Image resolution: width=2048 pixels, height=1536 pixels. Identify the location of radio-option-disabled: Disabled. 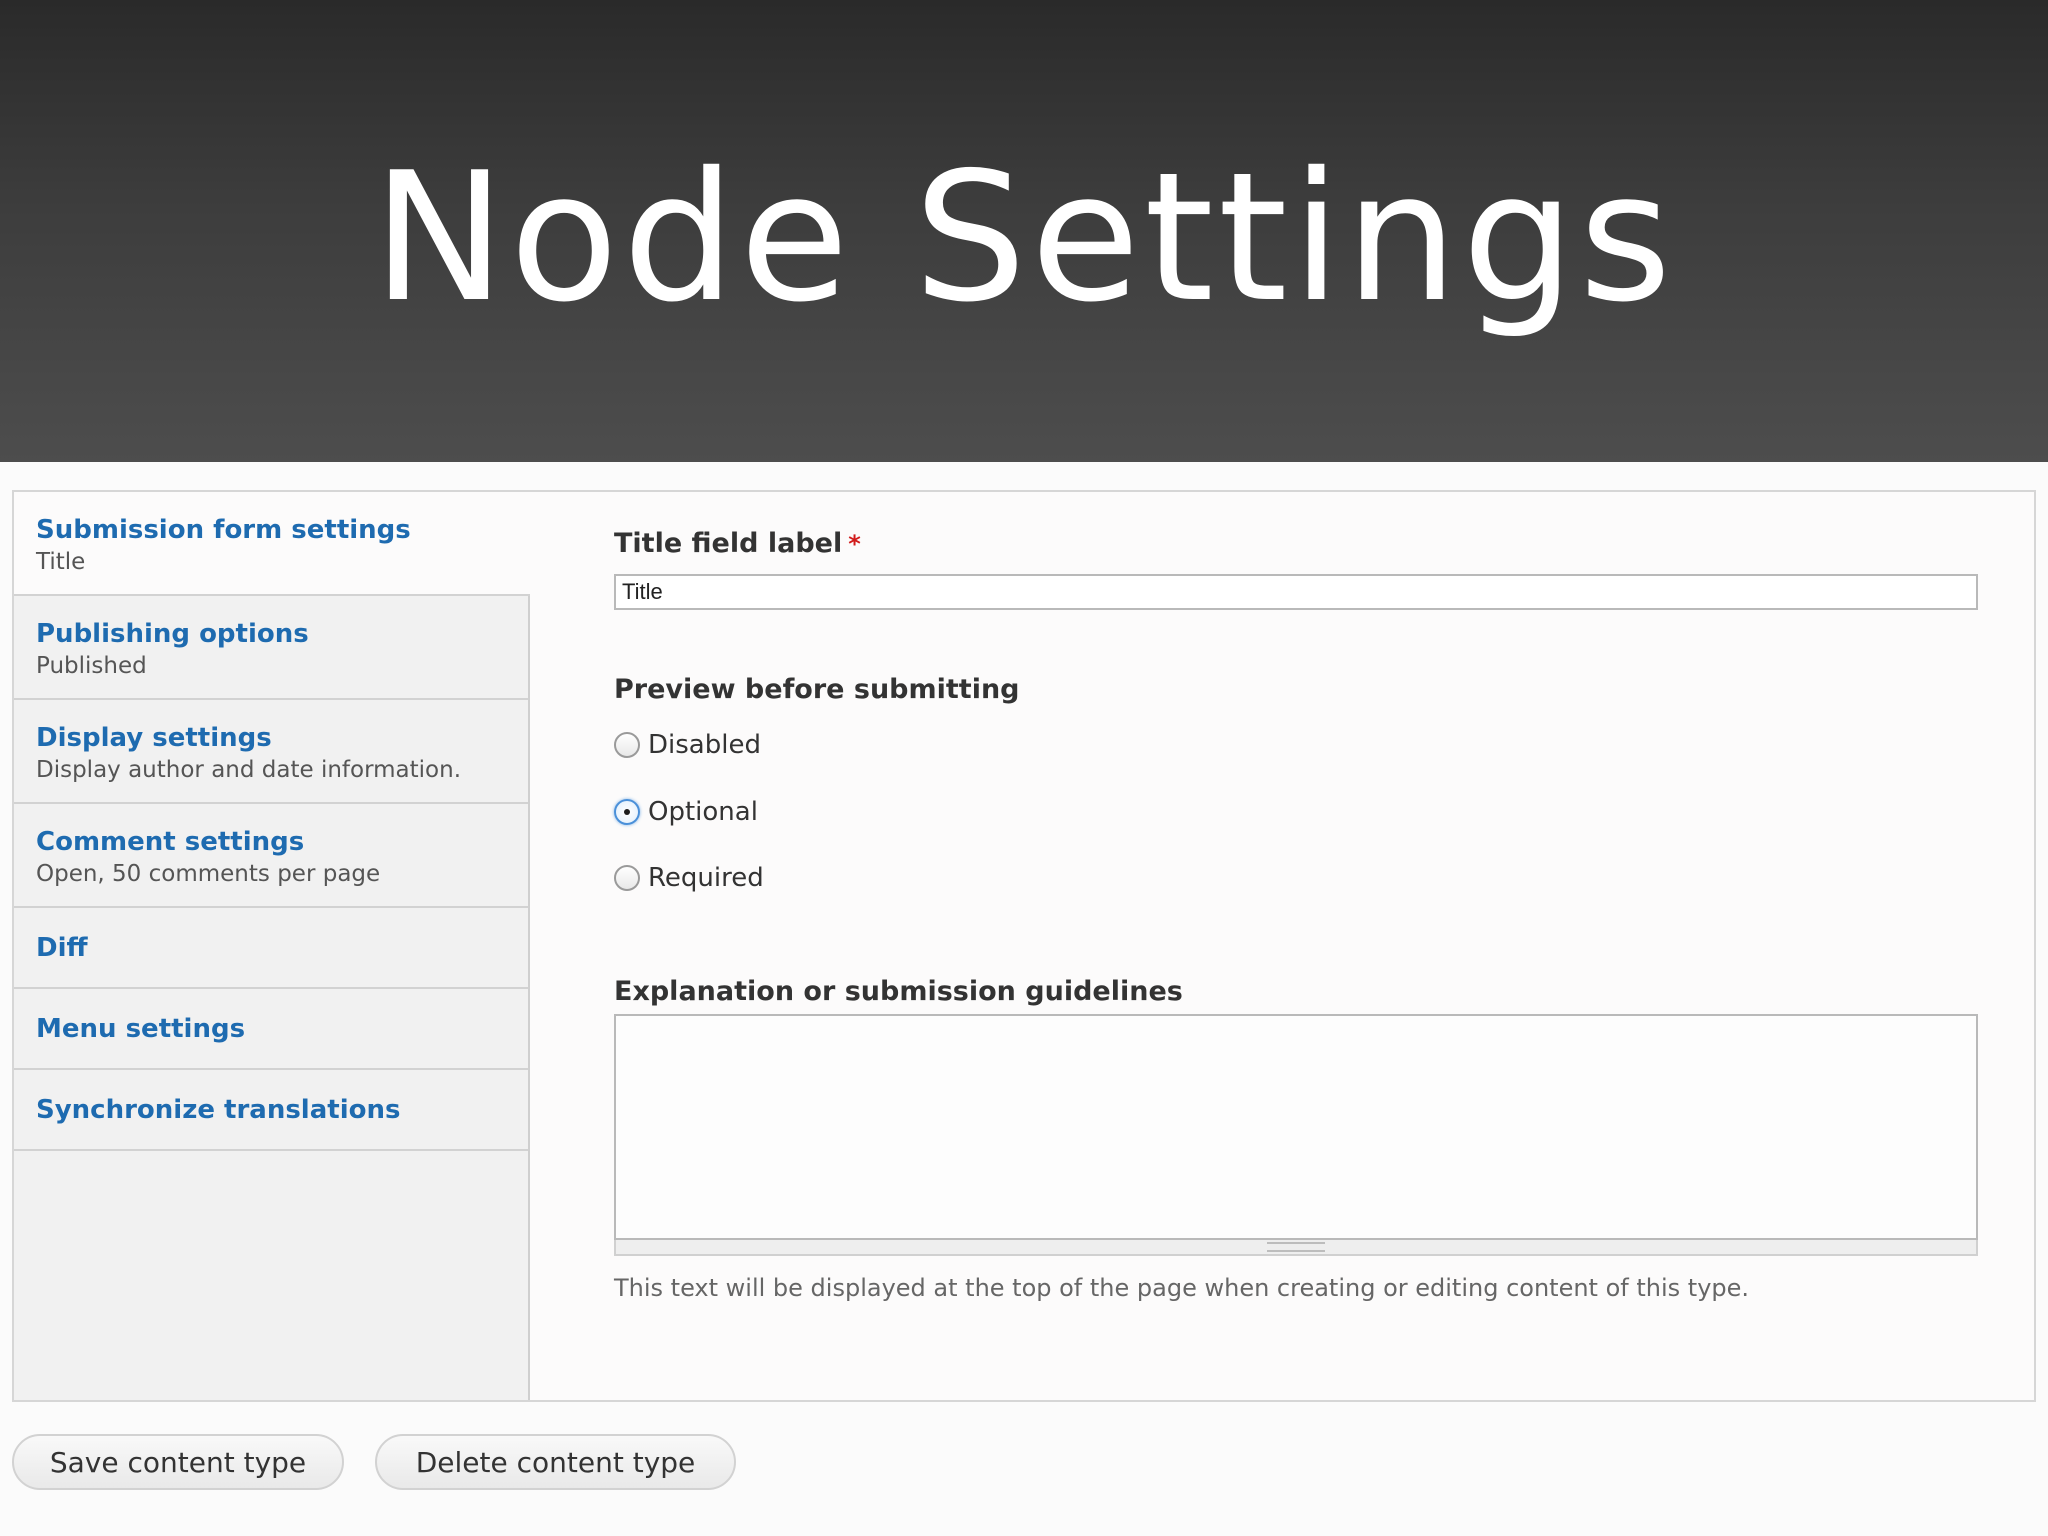
(687, 745).